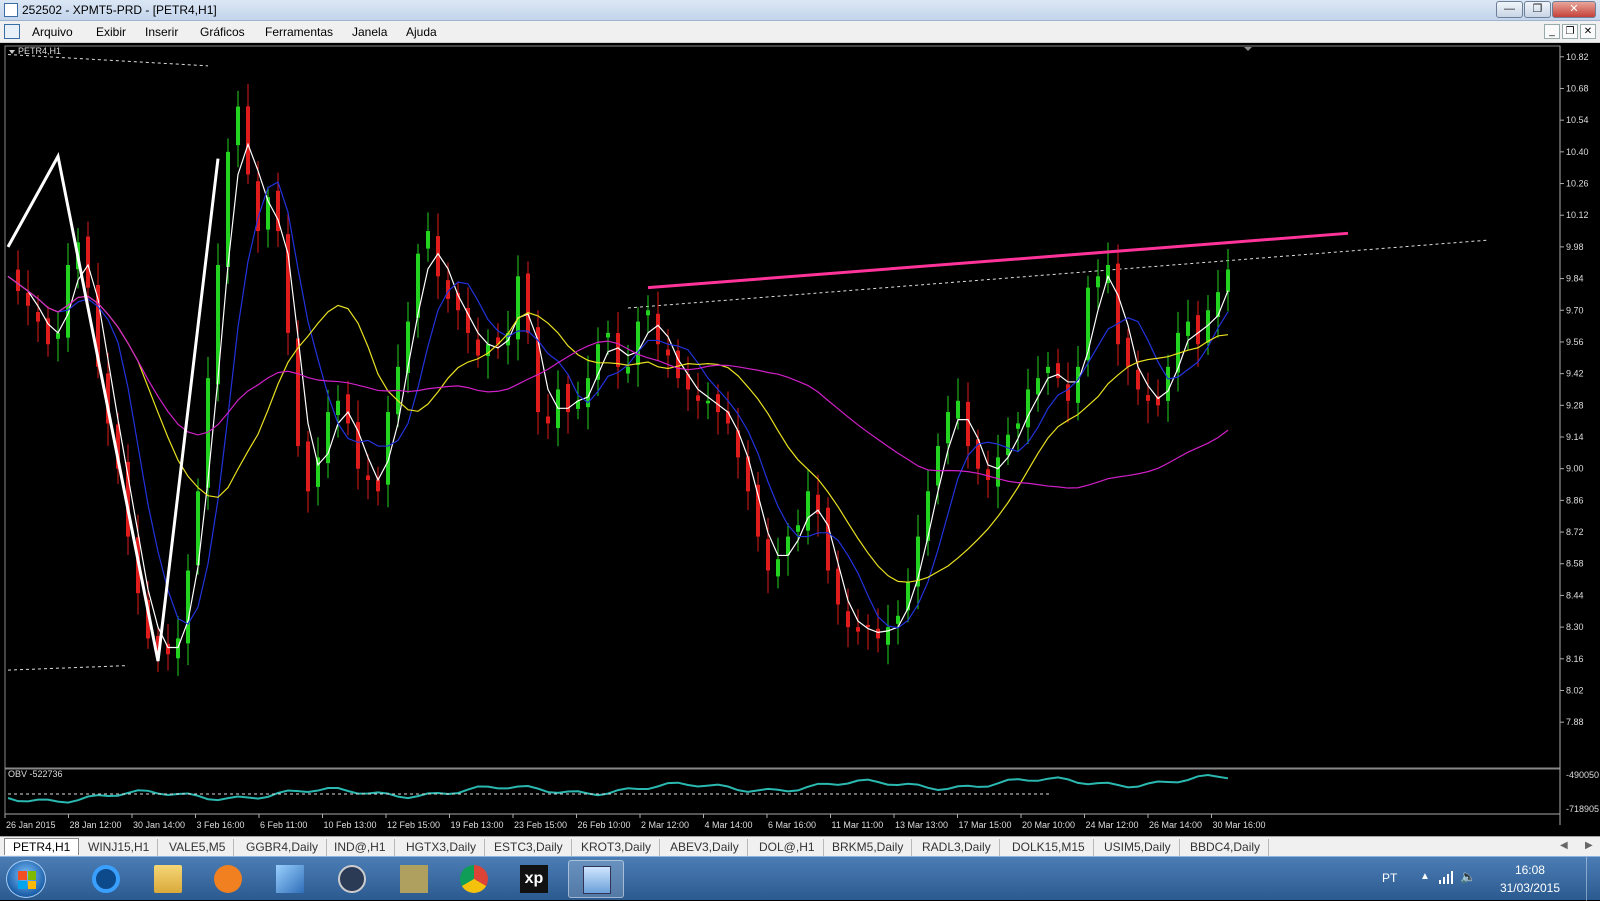 This screenshot has height=901, width=1600. Describe the element at coordinates (1248, 49) in the screenshot. I see `shift-marker-icon` at that location.